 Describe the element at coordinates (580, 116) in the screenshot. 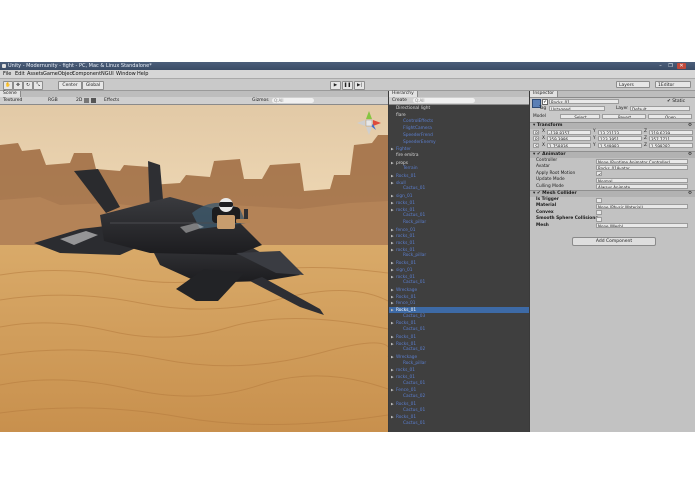

I see `model-select-button: Select` at that location.